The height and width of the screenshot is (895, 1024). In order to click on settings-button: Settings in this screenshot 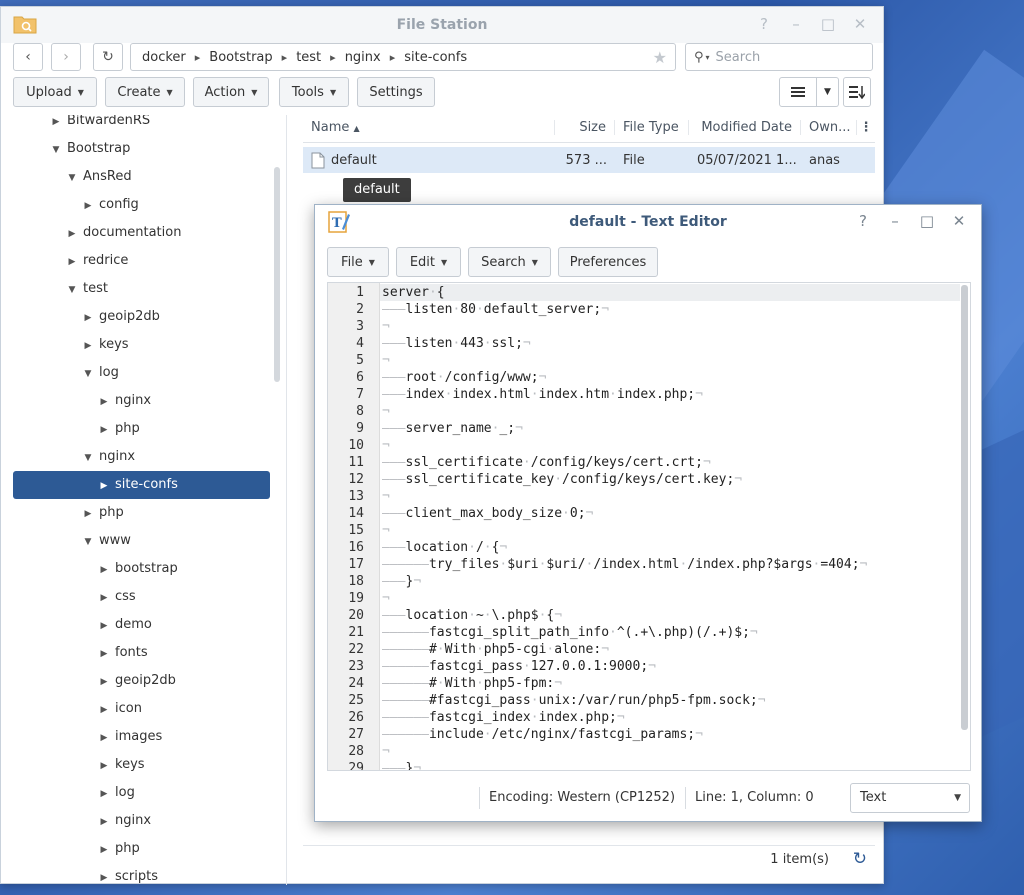, I will do `click(396, 92)`.